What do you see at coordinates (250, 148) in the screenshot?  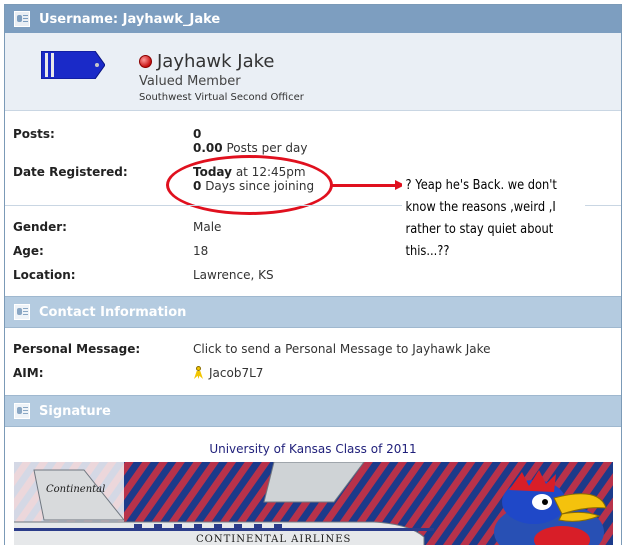 I see `posts-per-day: 0.00 Posts per day` at bounding box center [250, 148].